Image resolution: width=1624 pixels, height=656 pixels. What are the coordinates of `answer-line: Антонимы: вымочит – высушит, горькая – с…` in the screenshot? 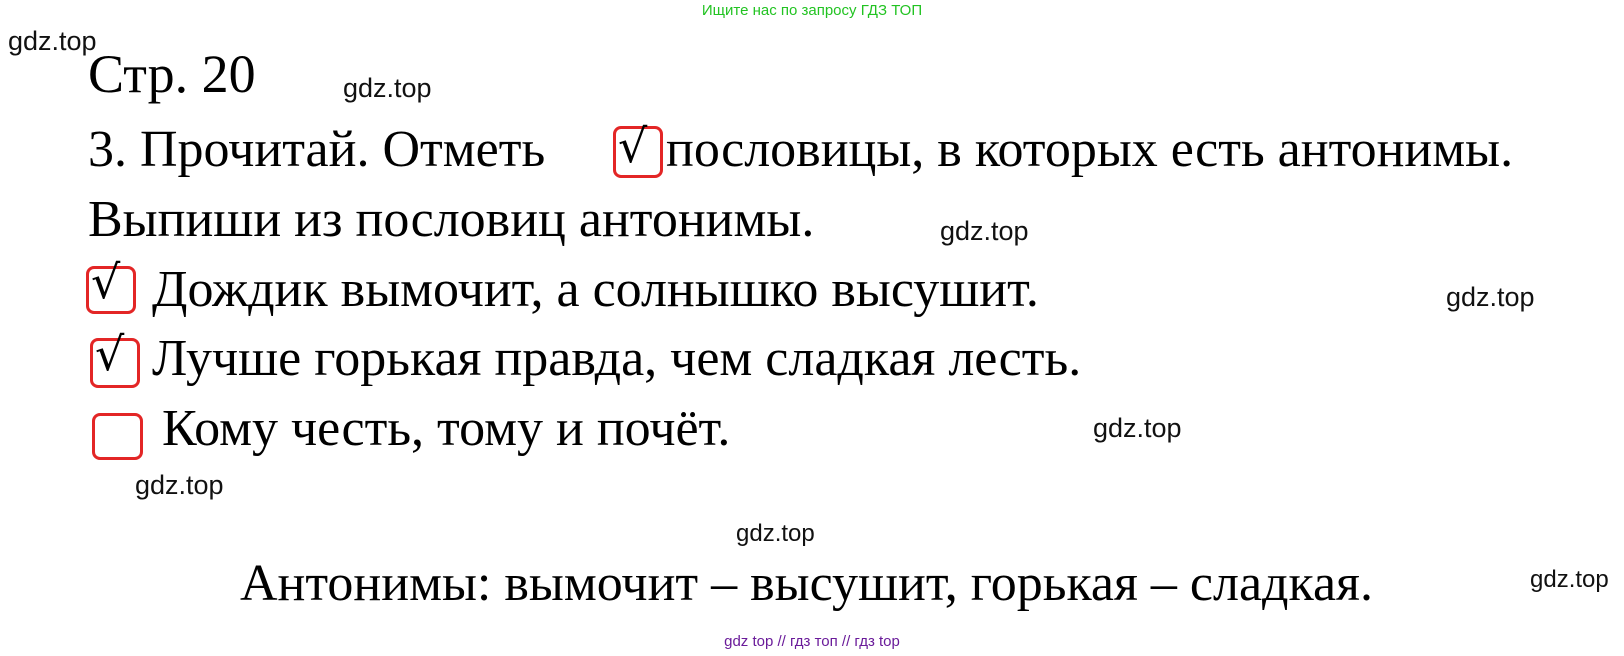 It's located at (806, 583).